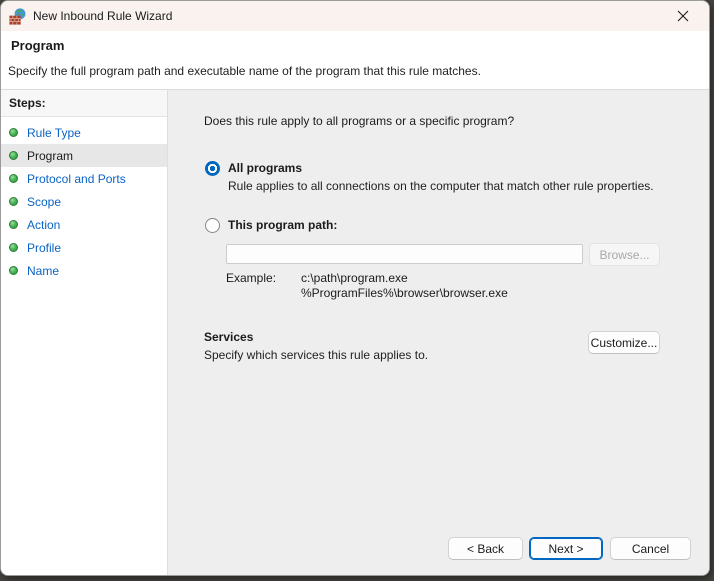 This screenshot has height=581, width=714. Describe the element at coordinates (54, 132) in the screenshot. I see `step-label: Rule Type` at that location.